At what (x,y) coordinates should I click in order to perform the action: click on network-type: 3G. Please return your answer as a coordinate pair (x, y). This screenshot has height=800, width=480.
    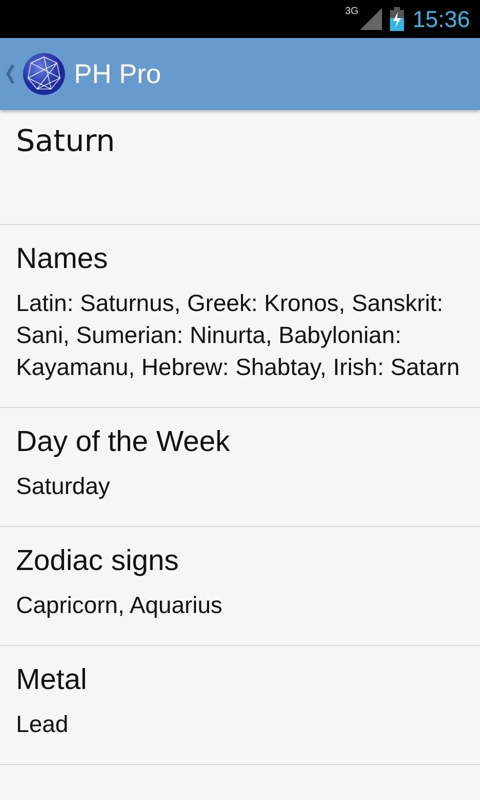
    Looking at the image, I should click on (351, 11).